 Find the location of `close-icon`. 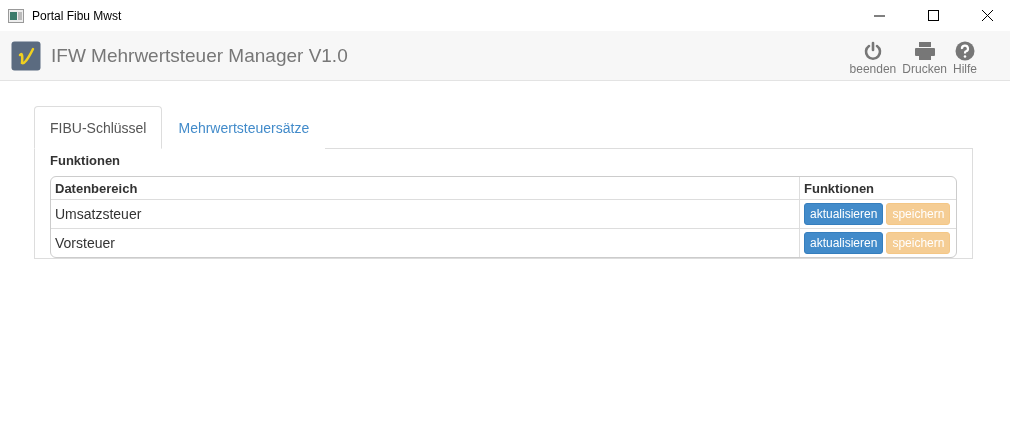

close-icon is located at coordinates (987, 15).